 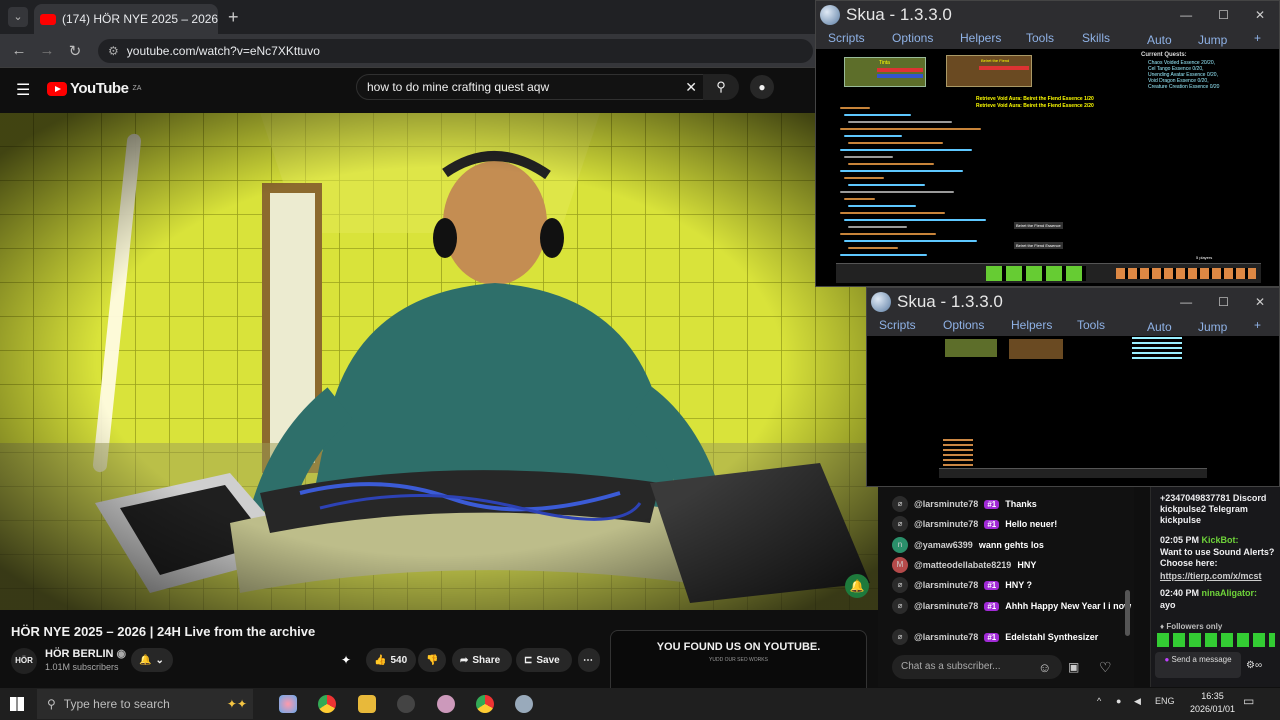 I want to click on chat-username: @matteodellabate8219, so click(x=962, y=565).